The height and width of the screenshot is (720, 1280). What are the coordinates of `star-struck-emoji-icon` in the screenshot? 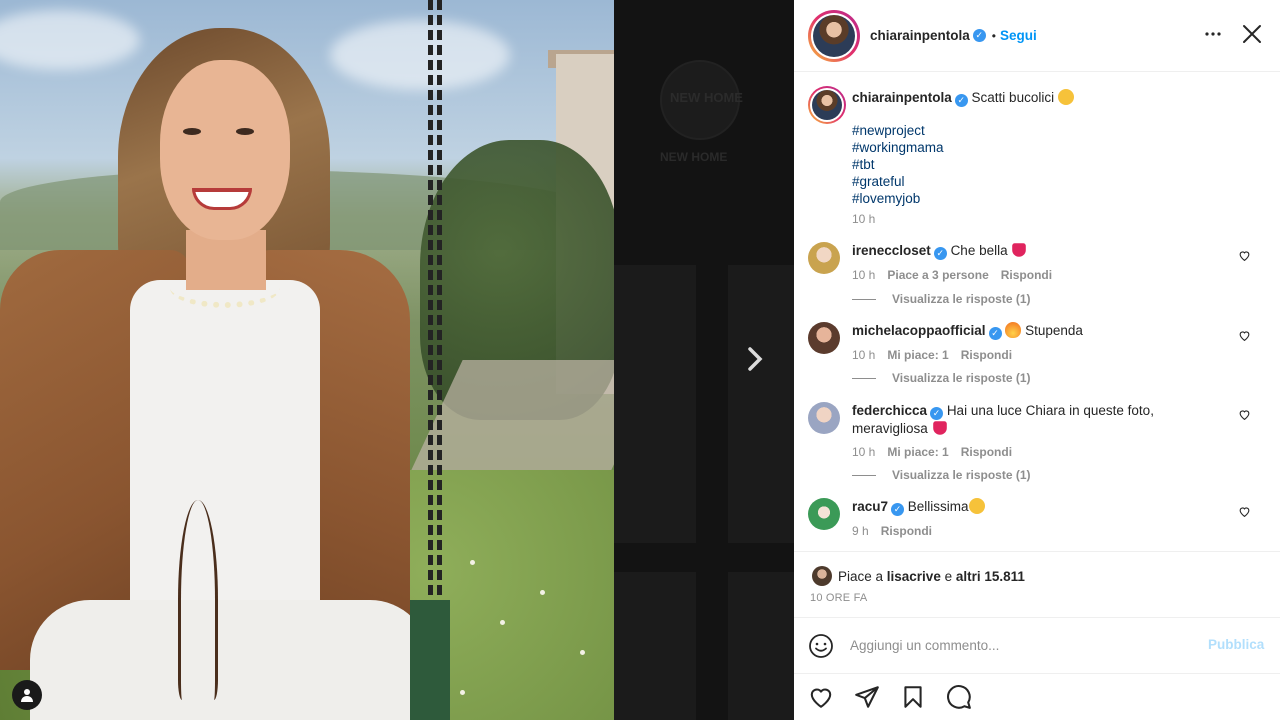 It's located at (1065, 97).